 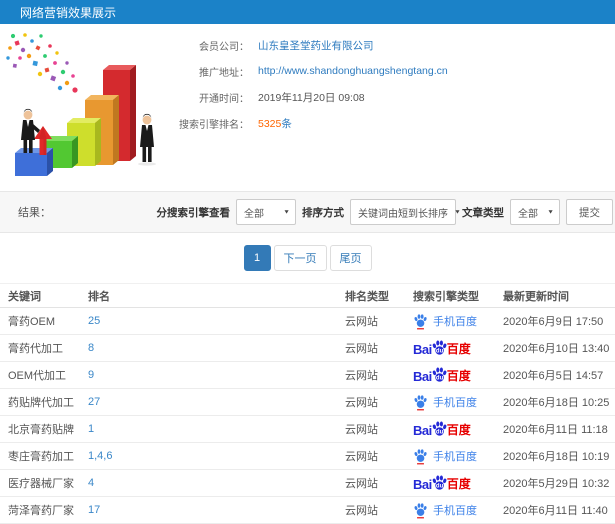 What do you see at coordinates (555, 402) in the screenshot?
I see `updated-cell: 2020年6月18日 10:25` at bounding box center [555, 402].